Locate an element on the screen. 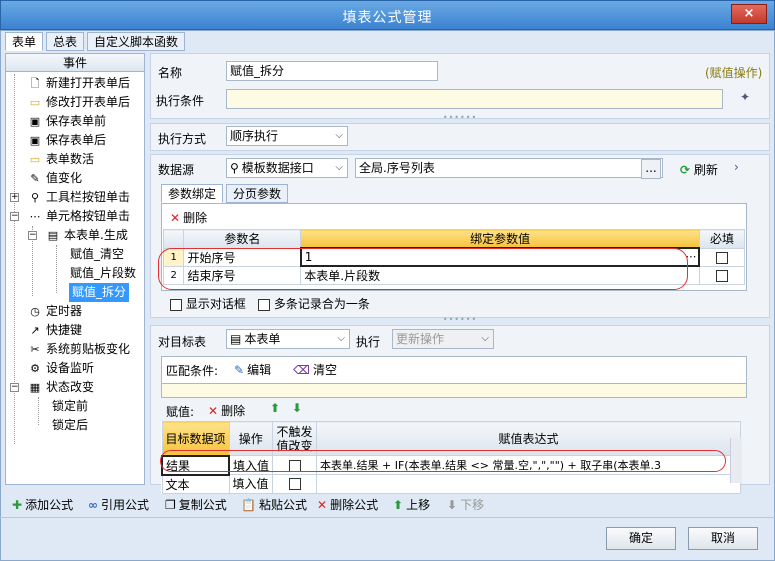 This screenshot has height=561, width=775. tree-item-assign-split: 赋值_拆分 is located at coordinates (99, 292).